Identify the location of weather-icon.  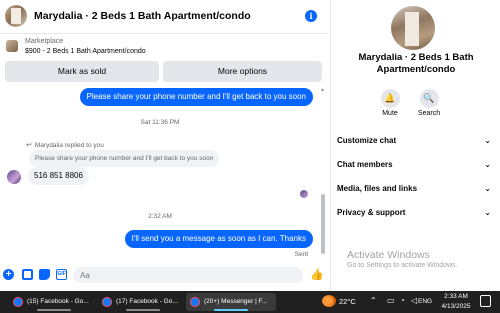
(329, 301).